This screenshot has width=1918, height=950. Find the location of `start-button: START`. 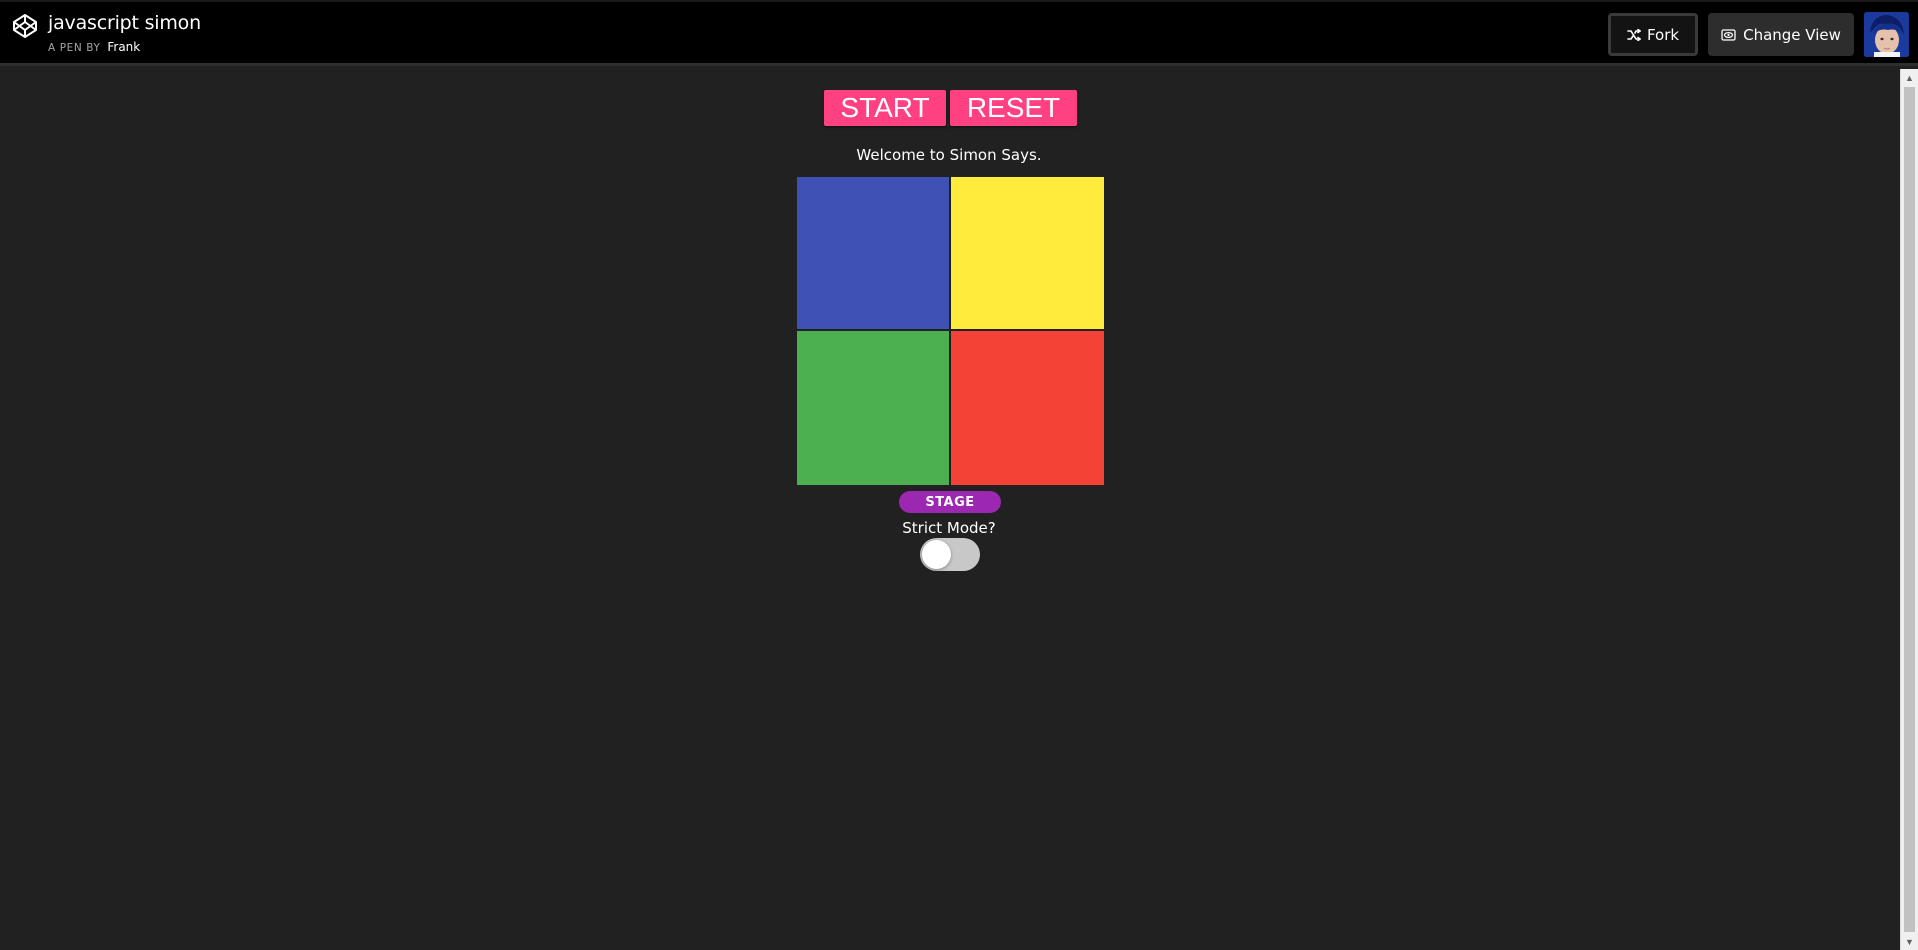

start-button: START is located at coordinates (885, 108).